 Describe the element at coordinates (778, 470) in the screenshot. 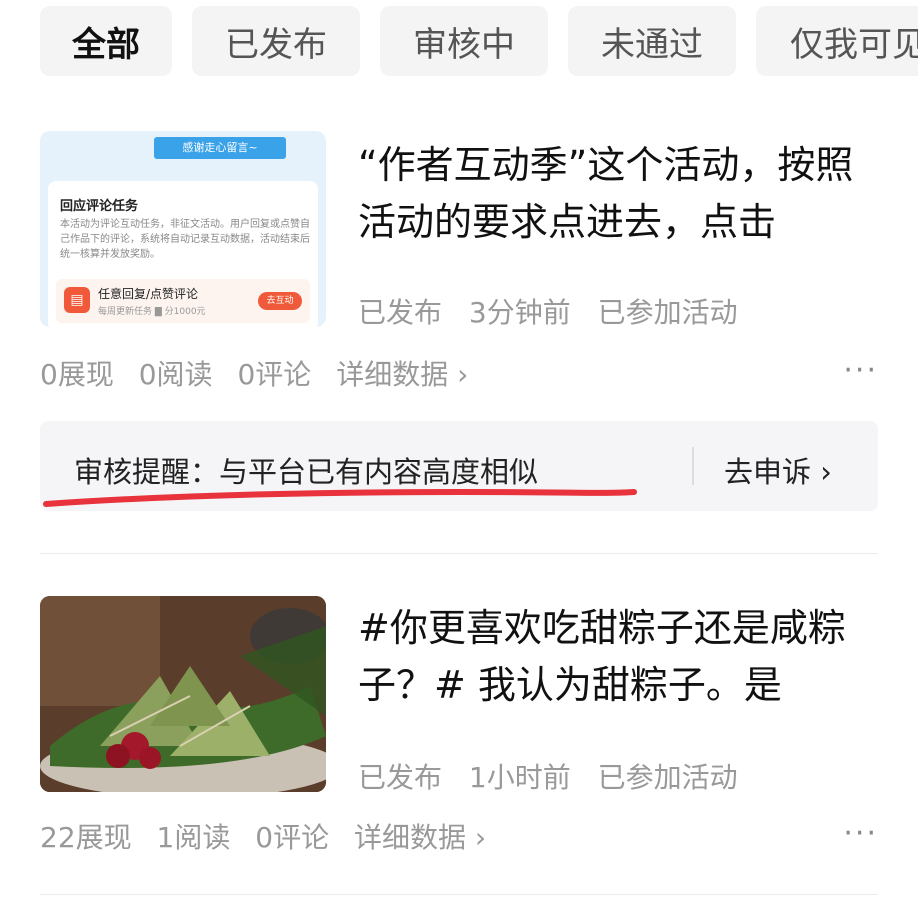

I see `appeal-button: 去申诉 ›` at that location.